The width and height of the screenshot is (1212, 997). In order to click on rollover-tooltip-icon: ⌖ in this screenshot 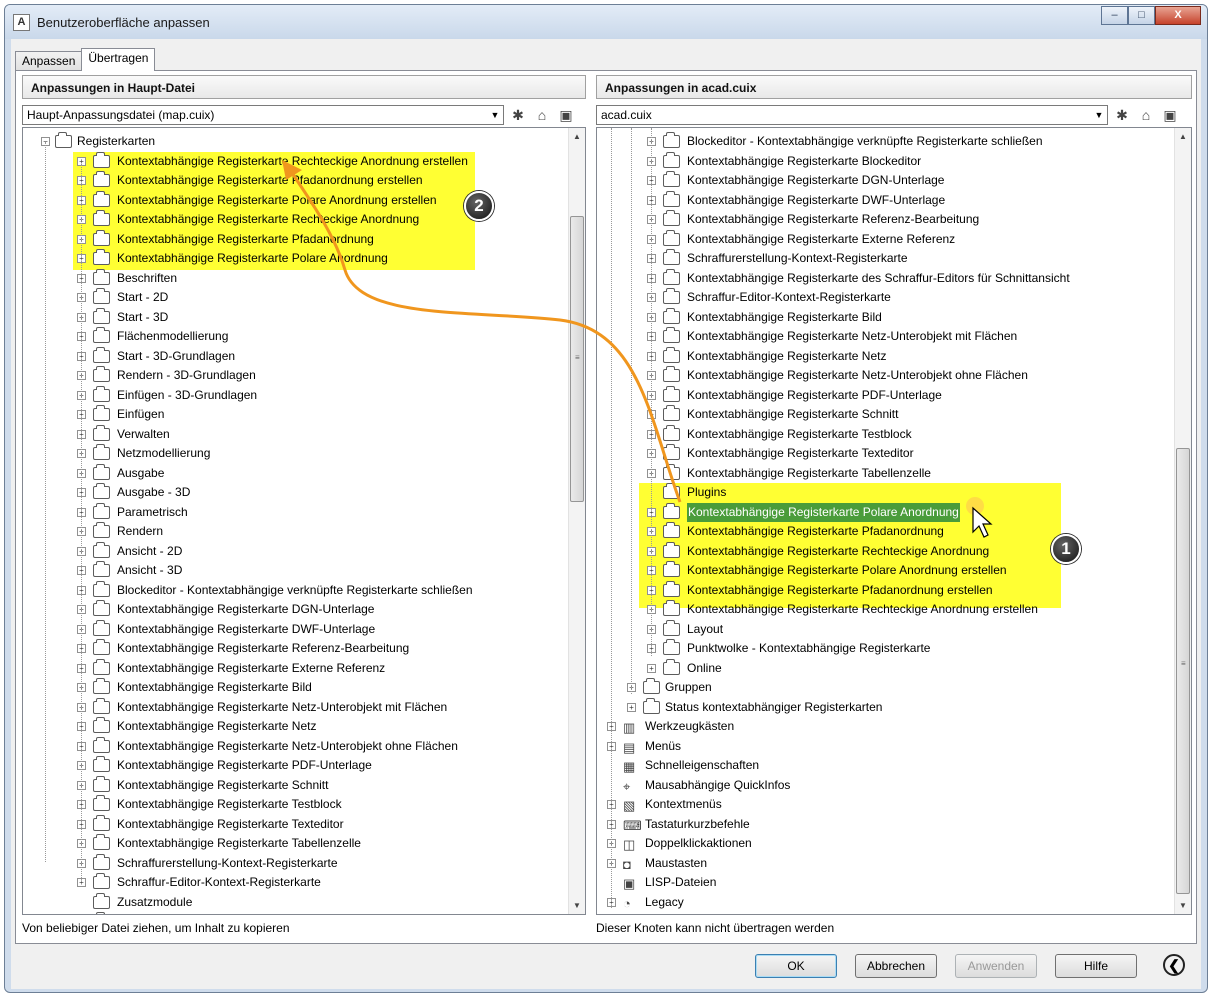, I will do `click(627, 786)`.